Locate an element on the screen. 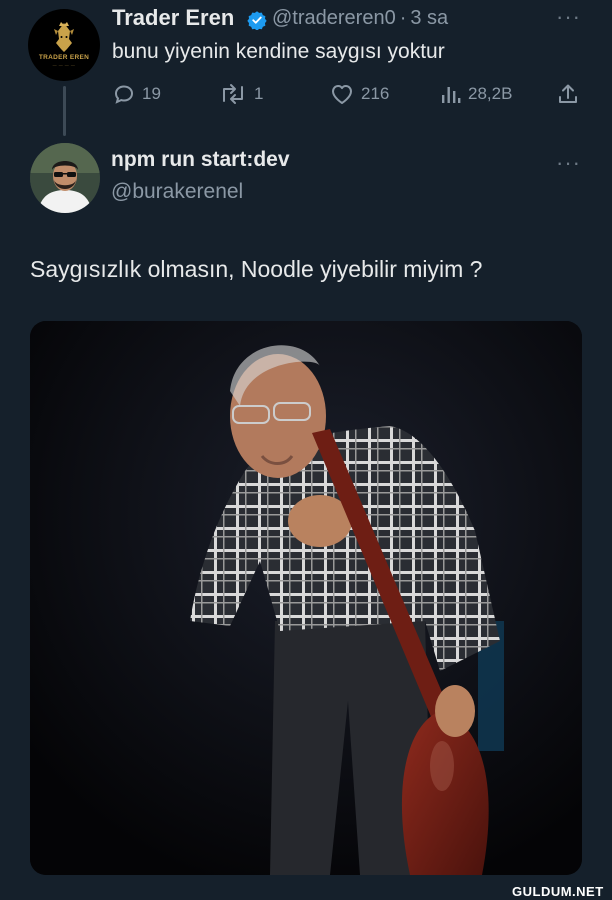 The height and width of the screenshot is (900, 612). share-icon is located at coordinates (568, 93).